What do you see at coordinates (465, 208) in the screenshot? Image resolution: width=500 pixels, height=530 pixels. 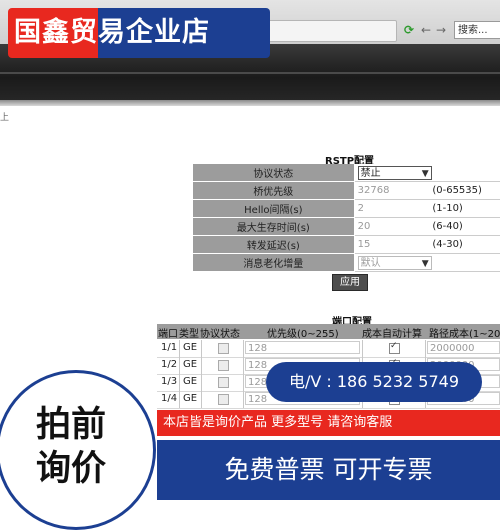 I see `rstp-range: (1-10)` at bounding box center [465, 208].